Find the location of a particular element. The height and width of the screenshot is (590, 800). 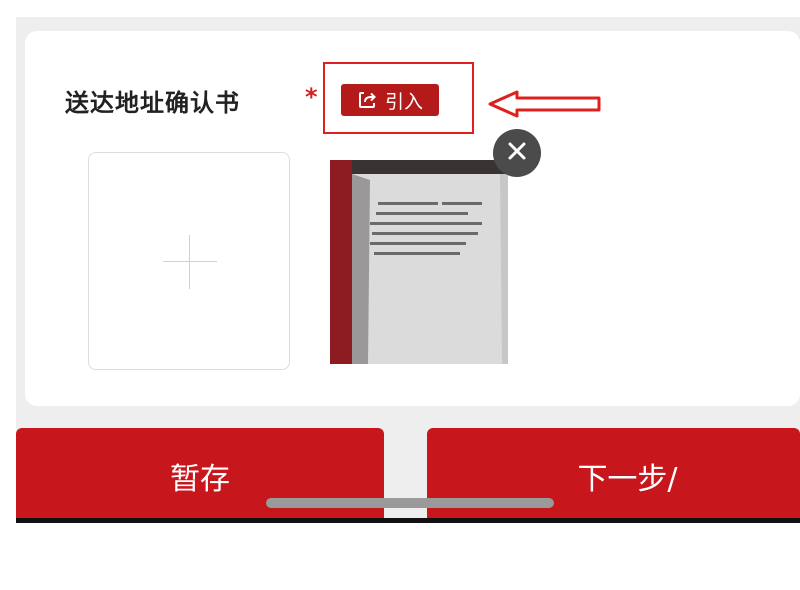

annotation-arrow is located at coordinates (547, 106).